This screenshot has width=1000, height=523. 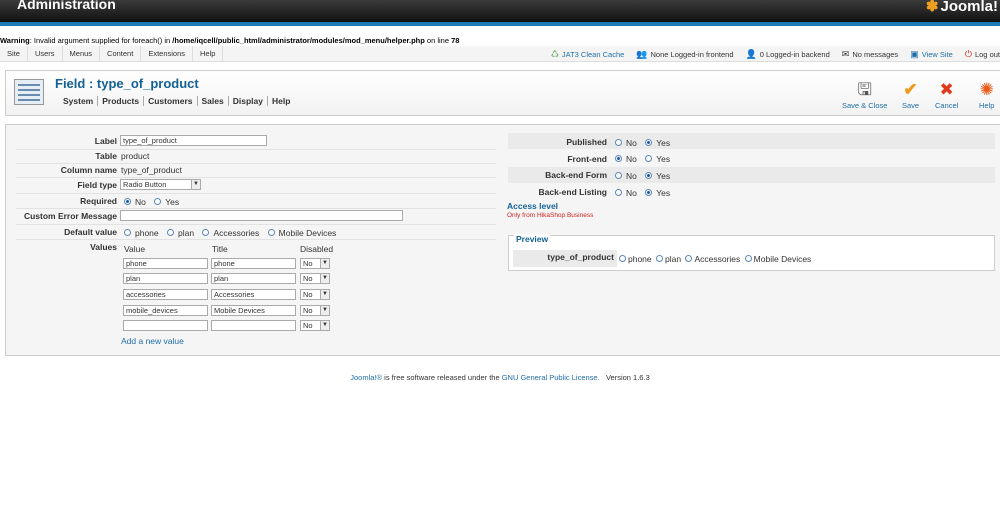 What do you see at coordinates (151, 170) in the screenshot?
I see `column-name-value: type_of_product` at bounding box center [151, 170].